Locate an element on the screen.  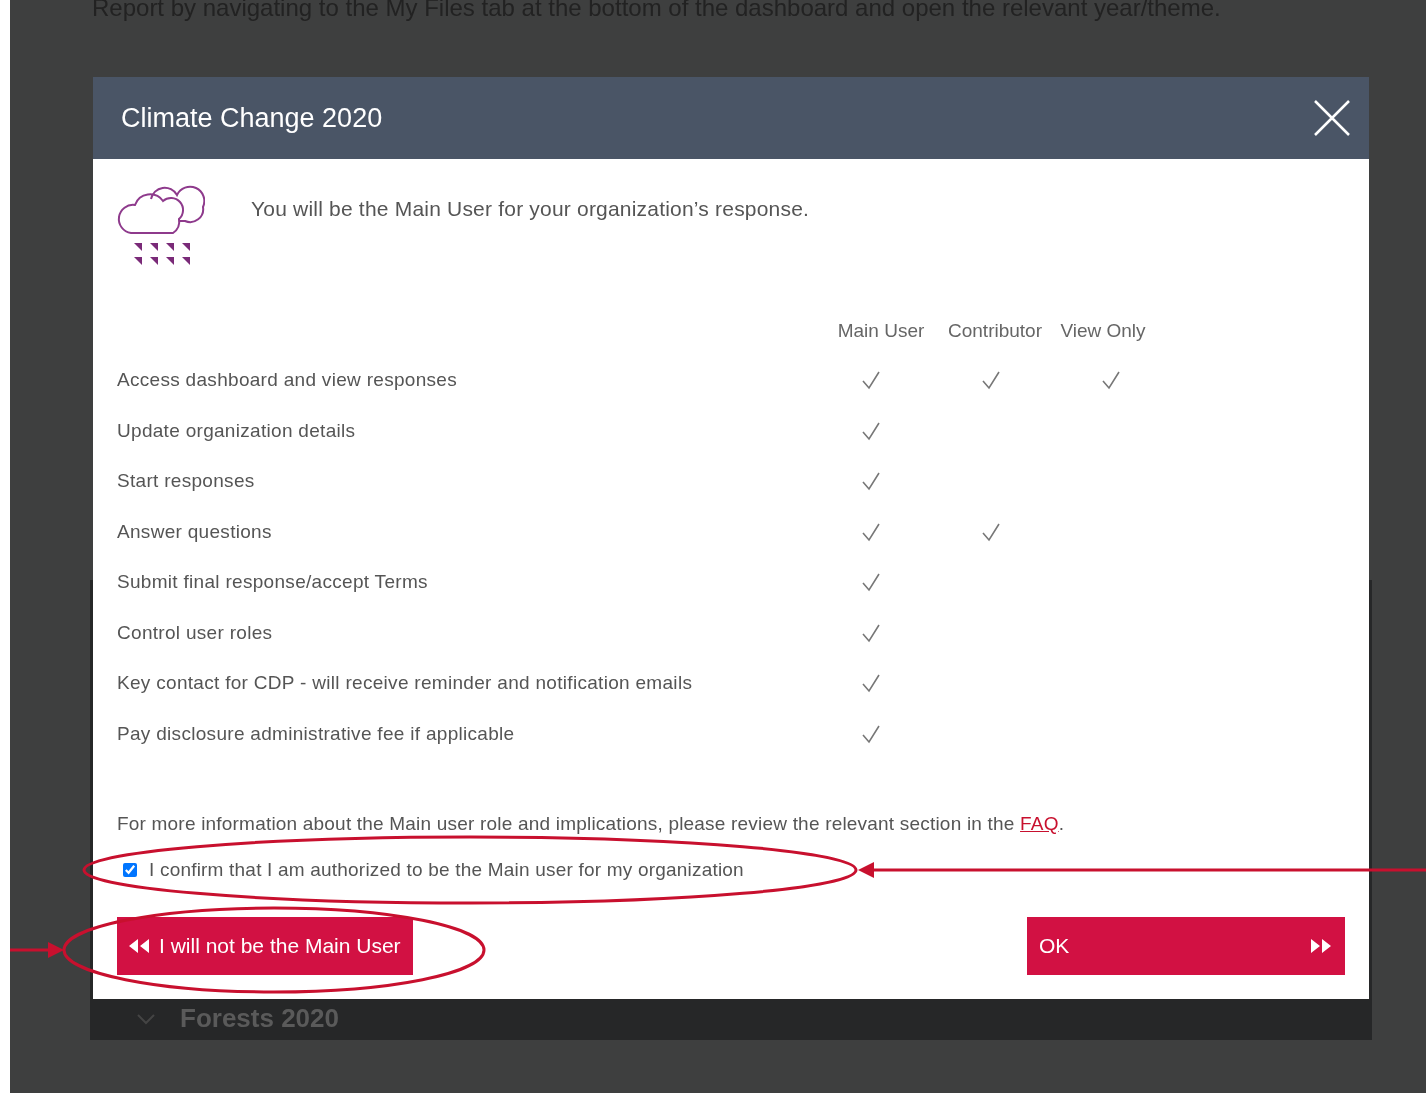
permission-label: Answer questions is located at coordinates (195, 531).